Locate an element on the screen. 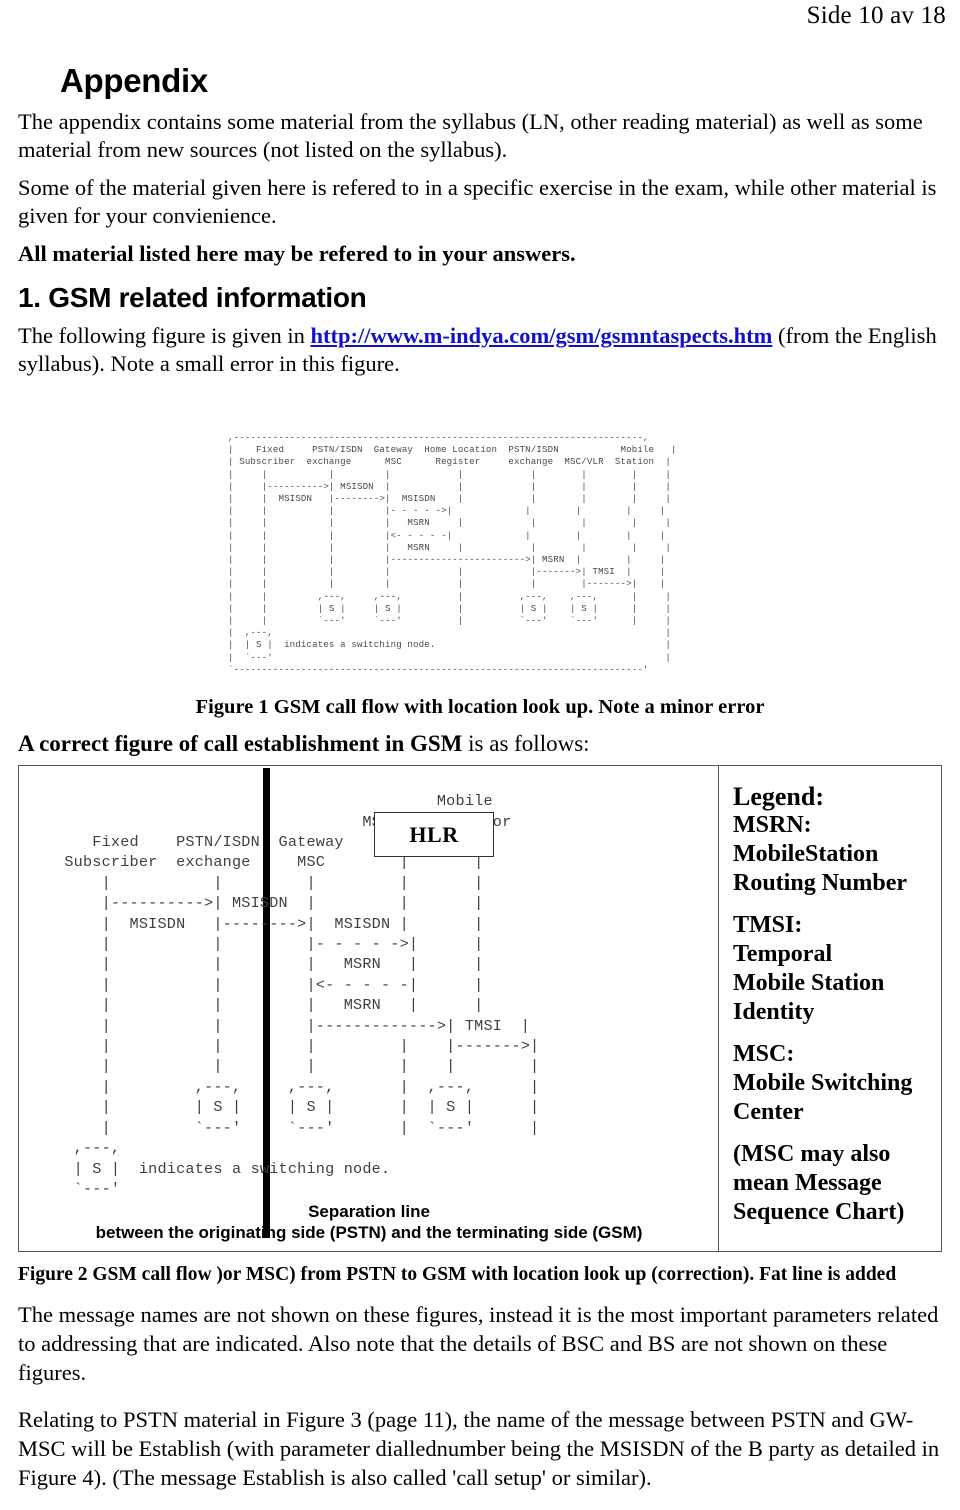 The height and width of the screenshot is (1510, 960). legend-msc-note-line1: (MSC may also is located at coordinates (812, 1154).